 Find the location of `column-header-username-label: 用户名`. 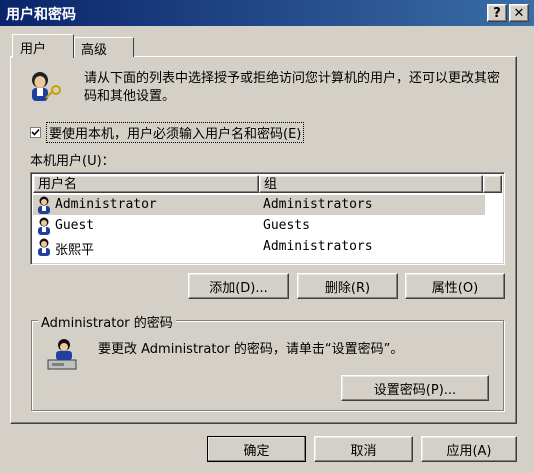

column-header-username-label: 用户名 is located at coordinates (58, 184).